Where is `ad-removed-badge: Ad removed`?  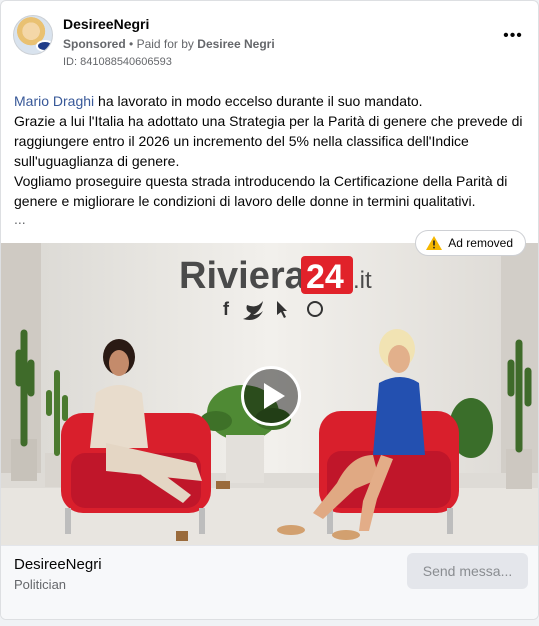 ad-removed-badge: Ad removed is located at coordinates (470, 243).